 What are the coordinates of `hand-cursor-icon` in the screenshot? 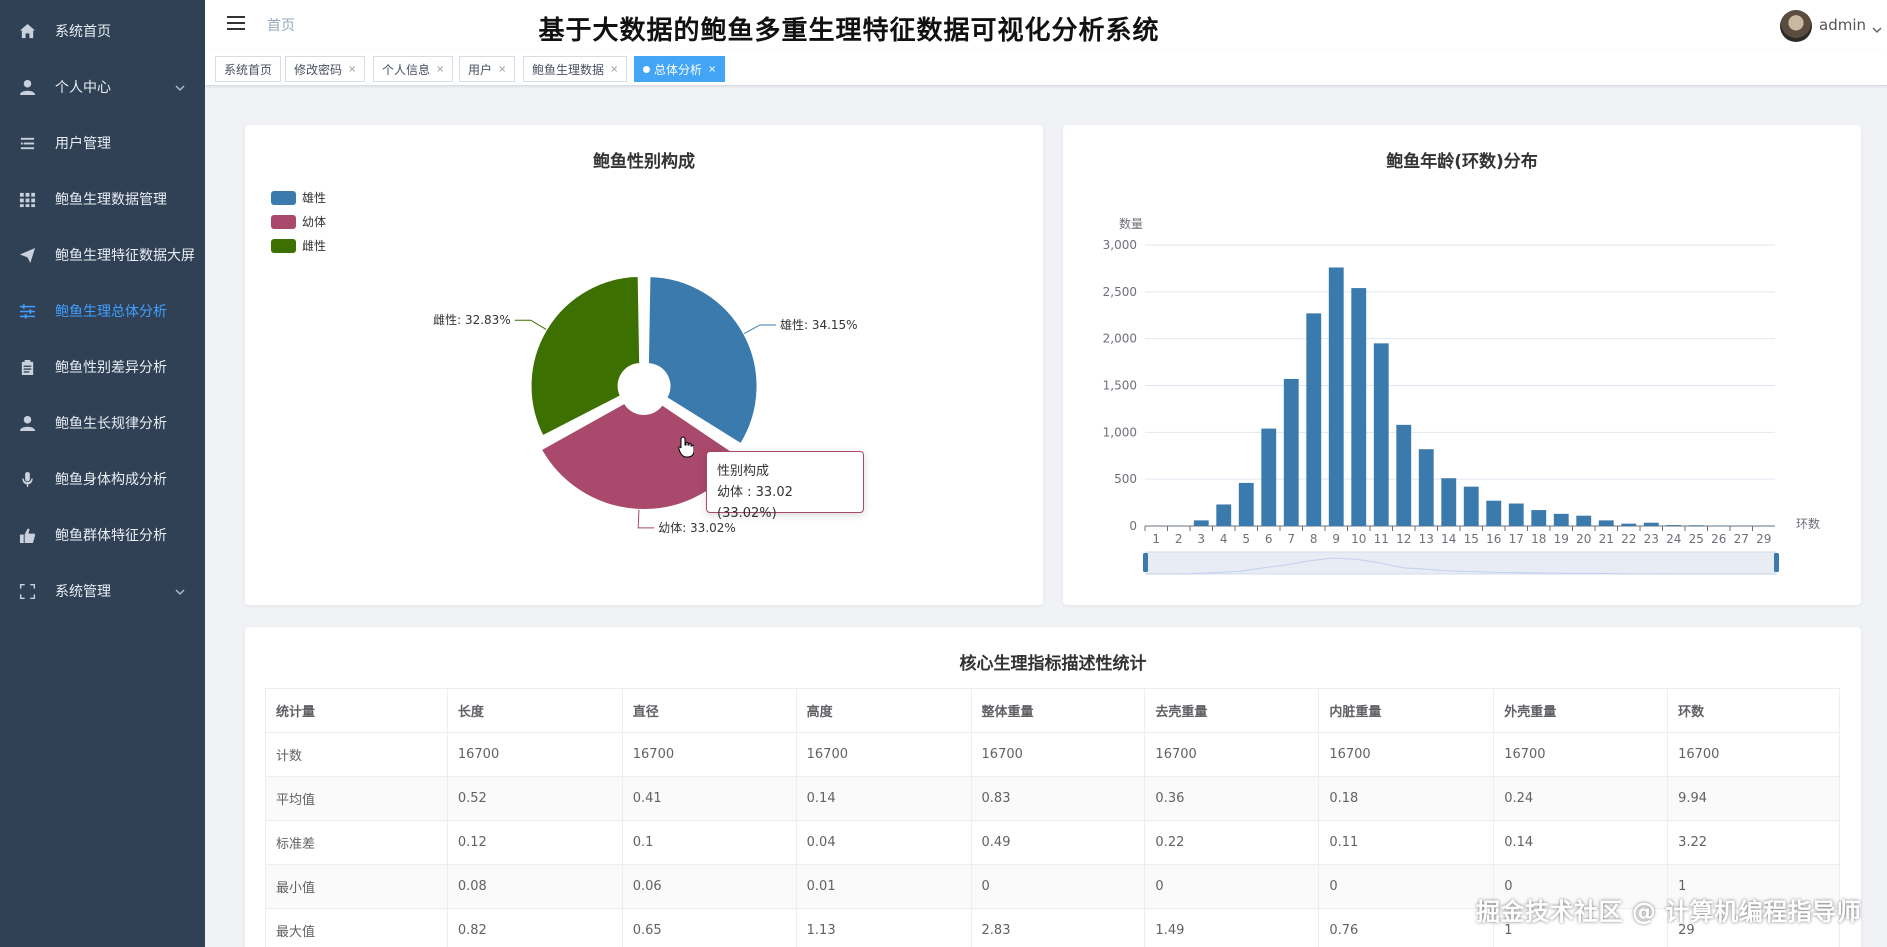 It's located at (686, 447).